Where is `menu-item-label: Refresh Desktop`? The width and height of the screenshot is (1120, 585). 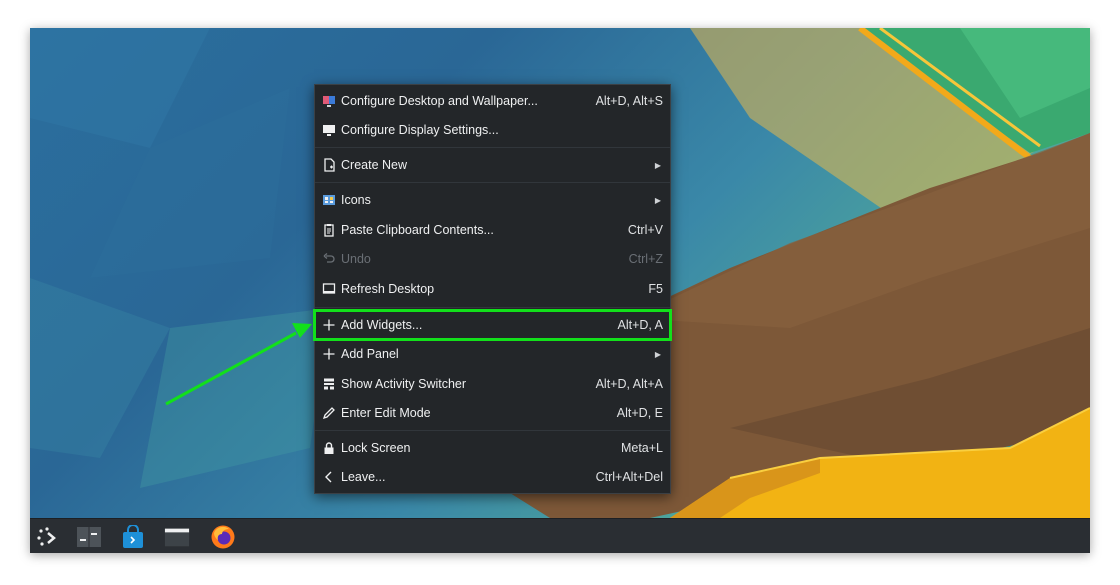 menu-item-label: Refresh Desktop is located at coordinates (388, 289).